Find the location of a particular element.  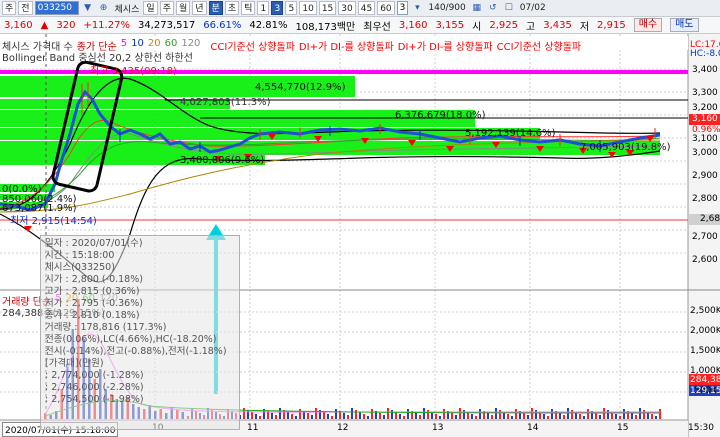

price-tick-2800: 2,800 is located at coordinates (705, 199).